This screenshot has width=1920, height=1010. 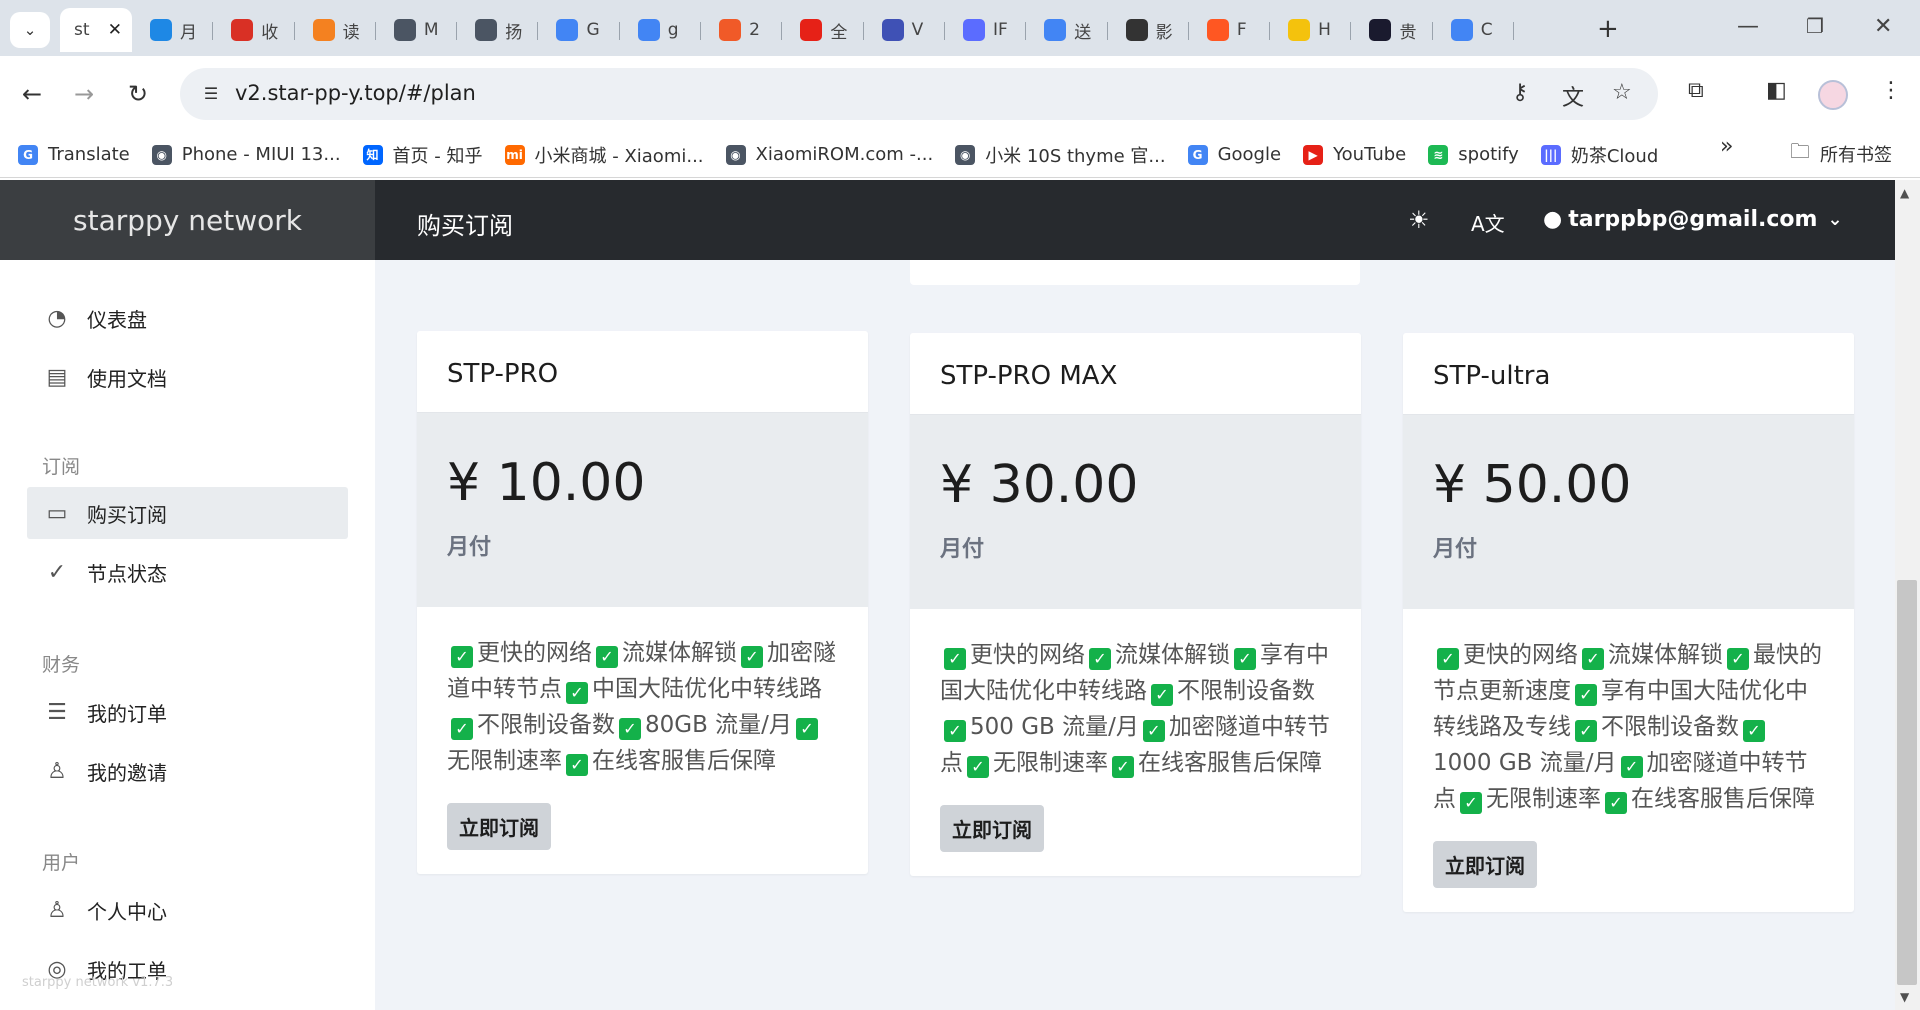 What do you see at coordinates (187, 910) in the screenshot?
I see `sidebar-item-profile: ♙ 个人中心` at bounding box center [187, 910].